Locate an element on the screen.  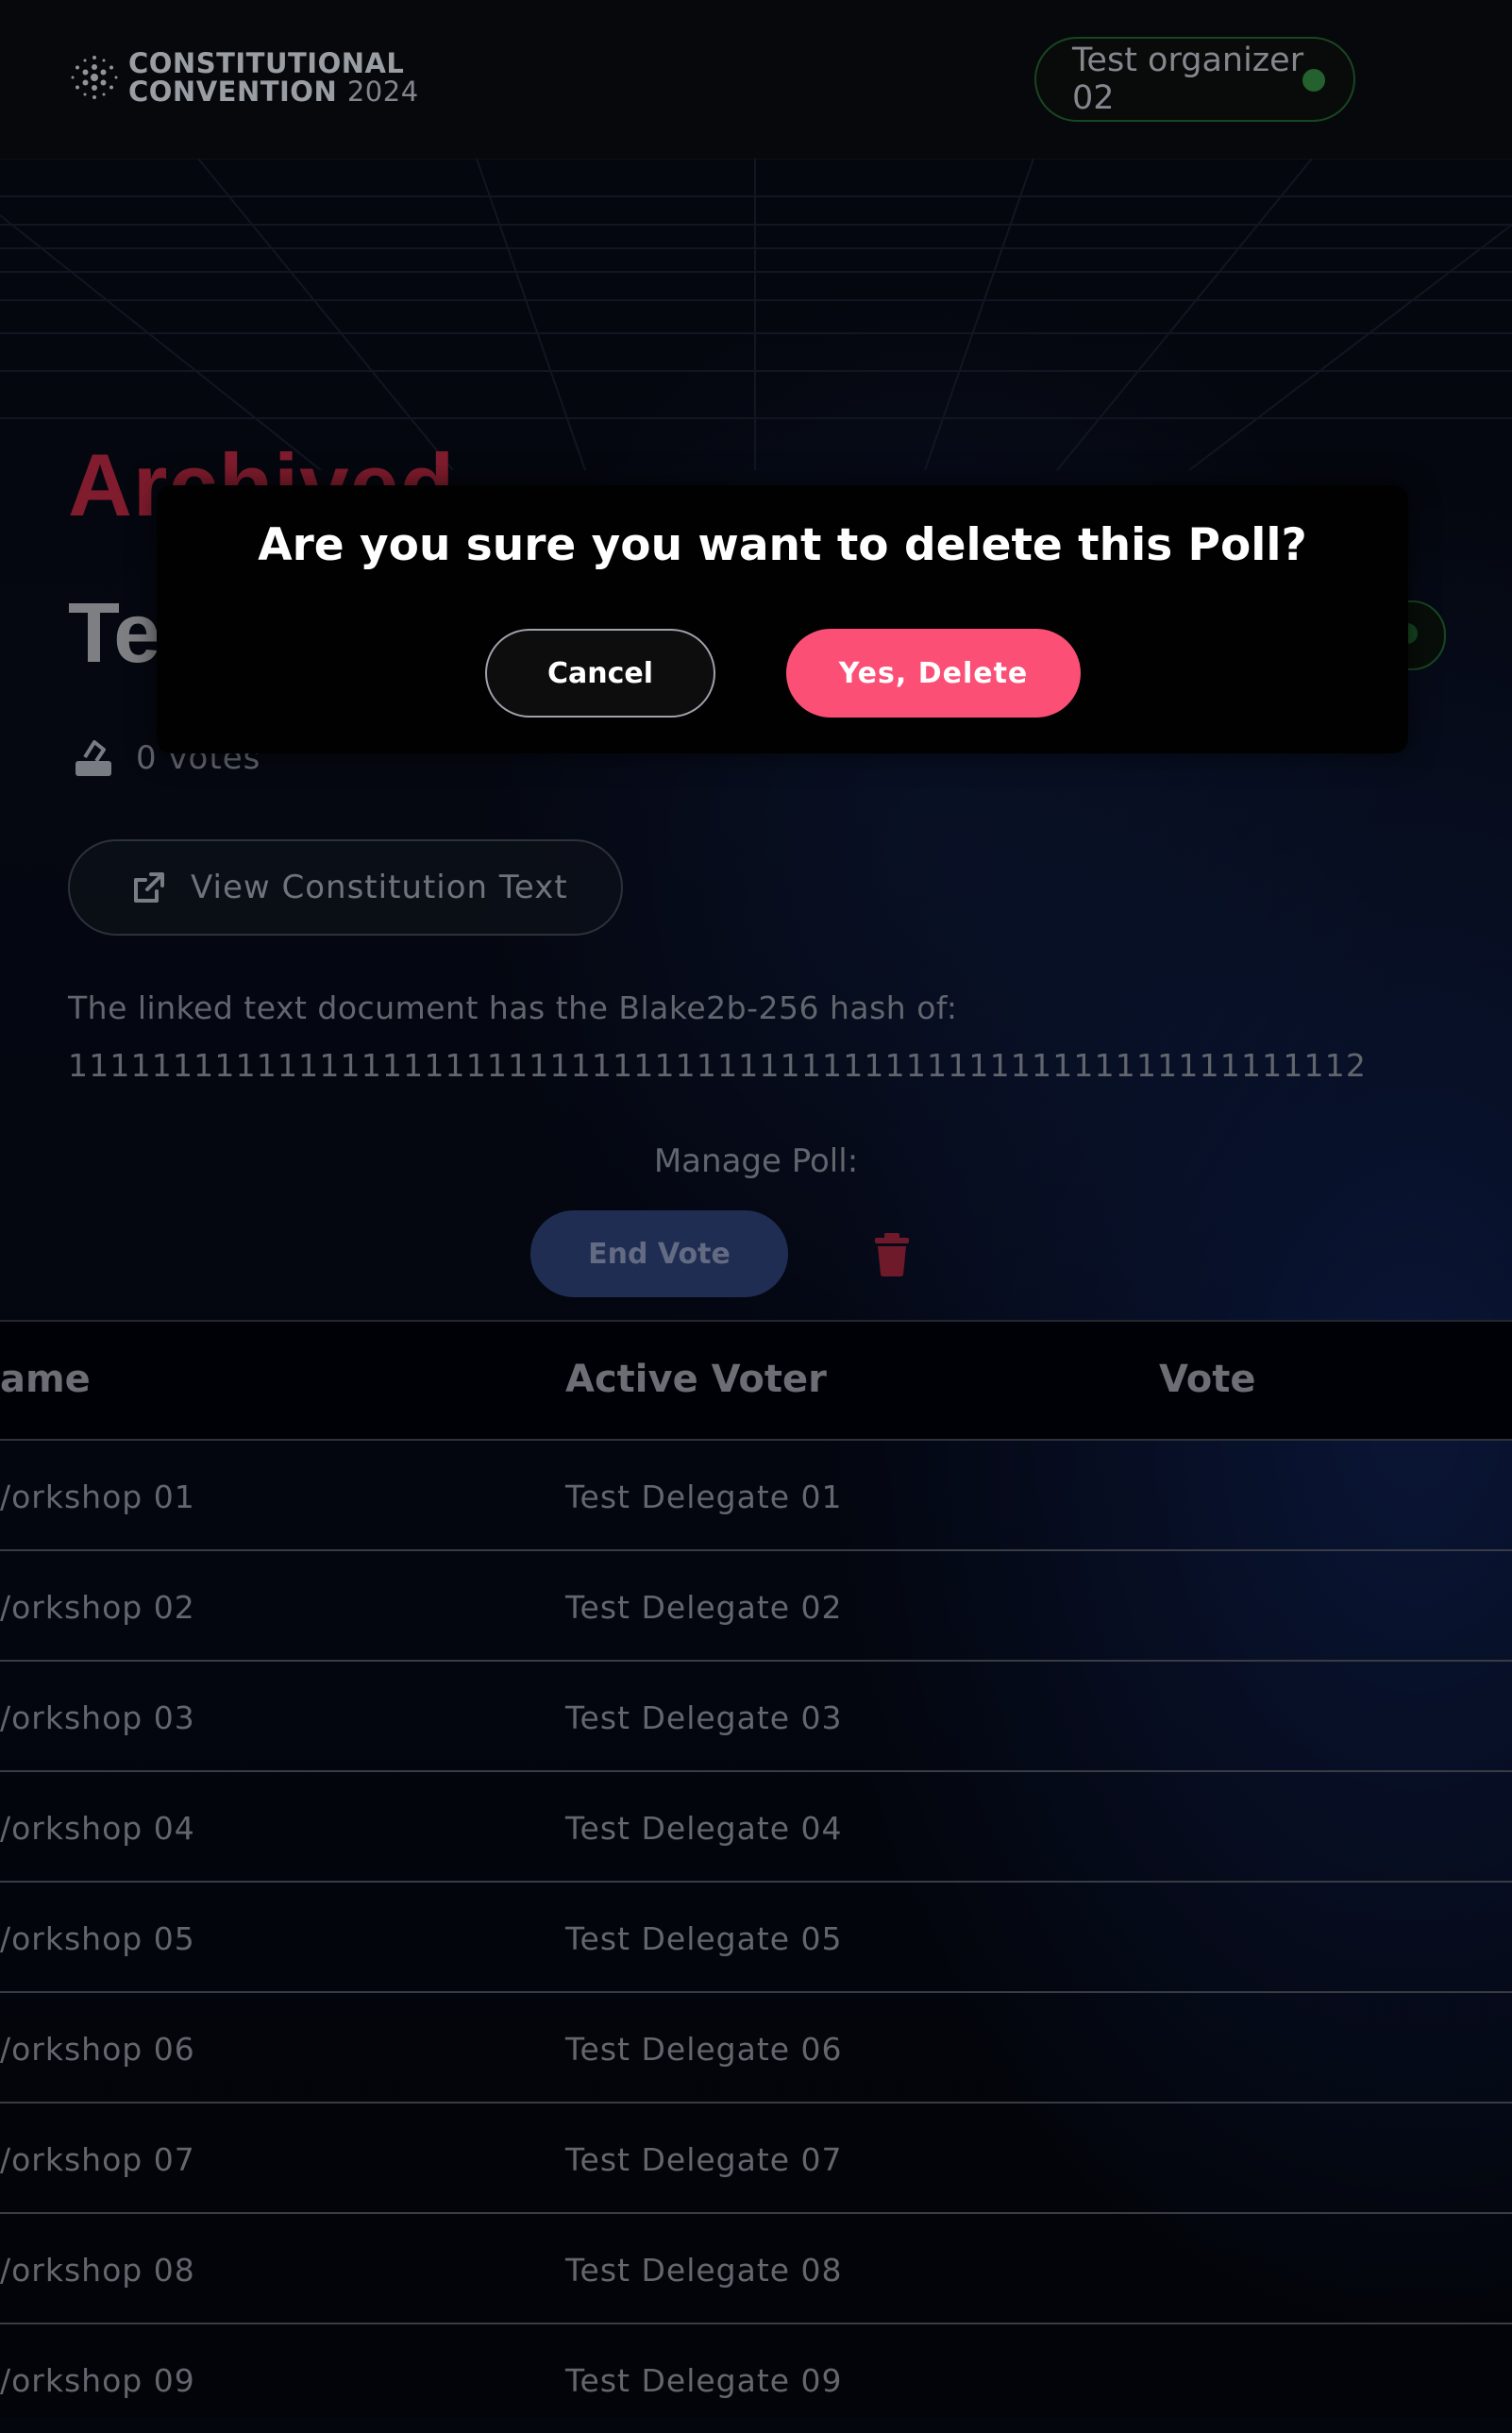
cancel-button: Cancel is located at coordinates (600, 673).